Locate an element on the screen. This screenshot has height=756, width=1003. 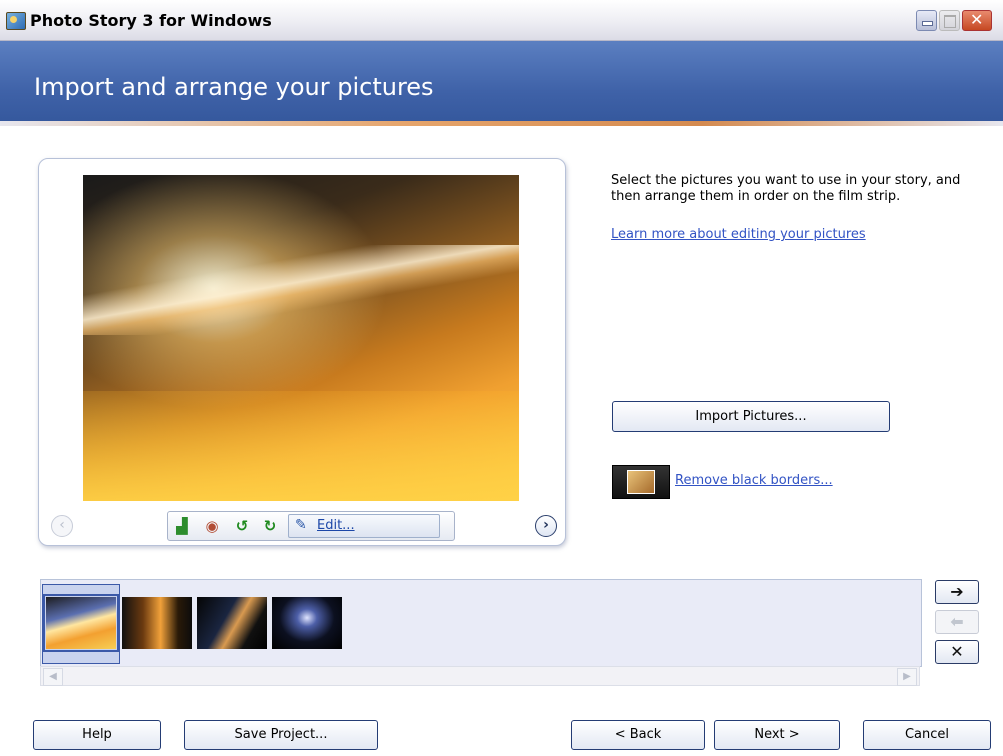
auto-correct-levels-icon: ▟ is located at coordinates (182, 526).